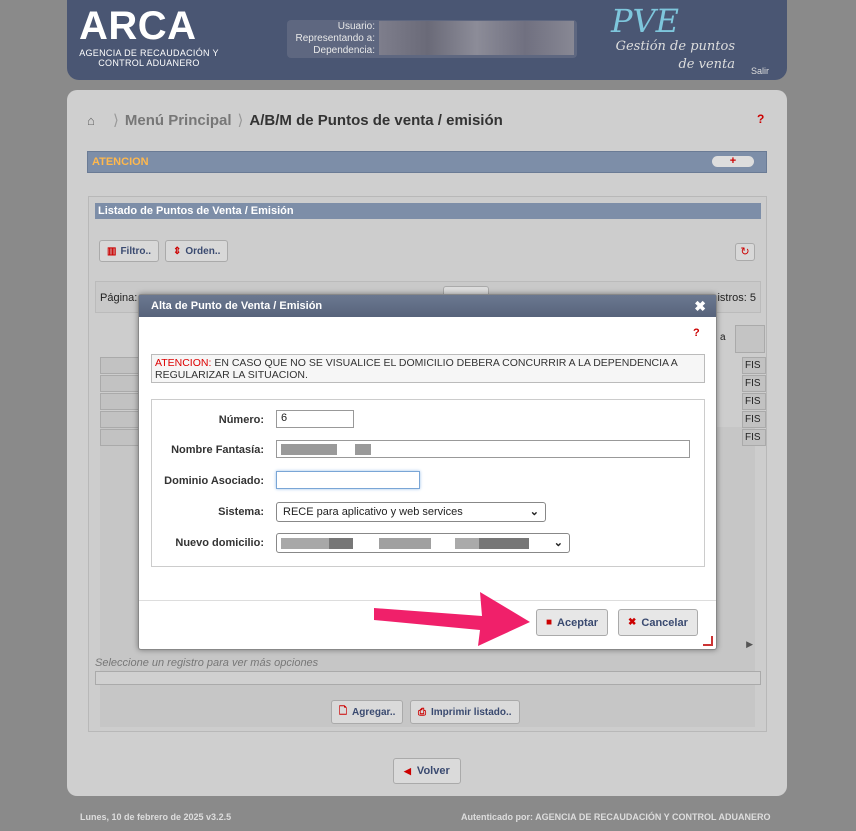 This screenshot has height=831, width=856. Describe the element at coordinates (120, 162) in the screenshot. I see `atencion-label: ATENCION` at that location.